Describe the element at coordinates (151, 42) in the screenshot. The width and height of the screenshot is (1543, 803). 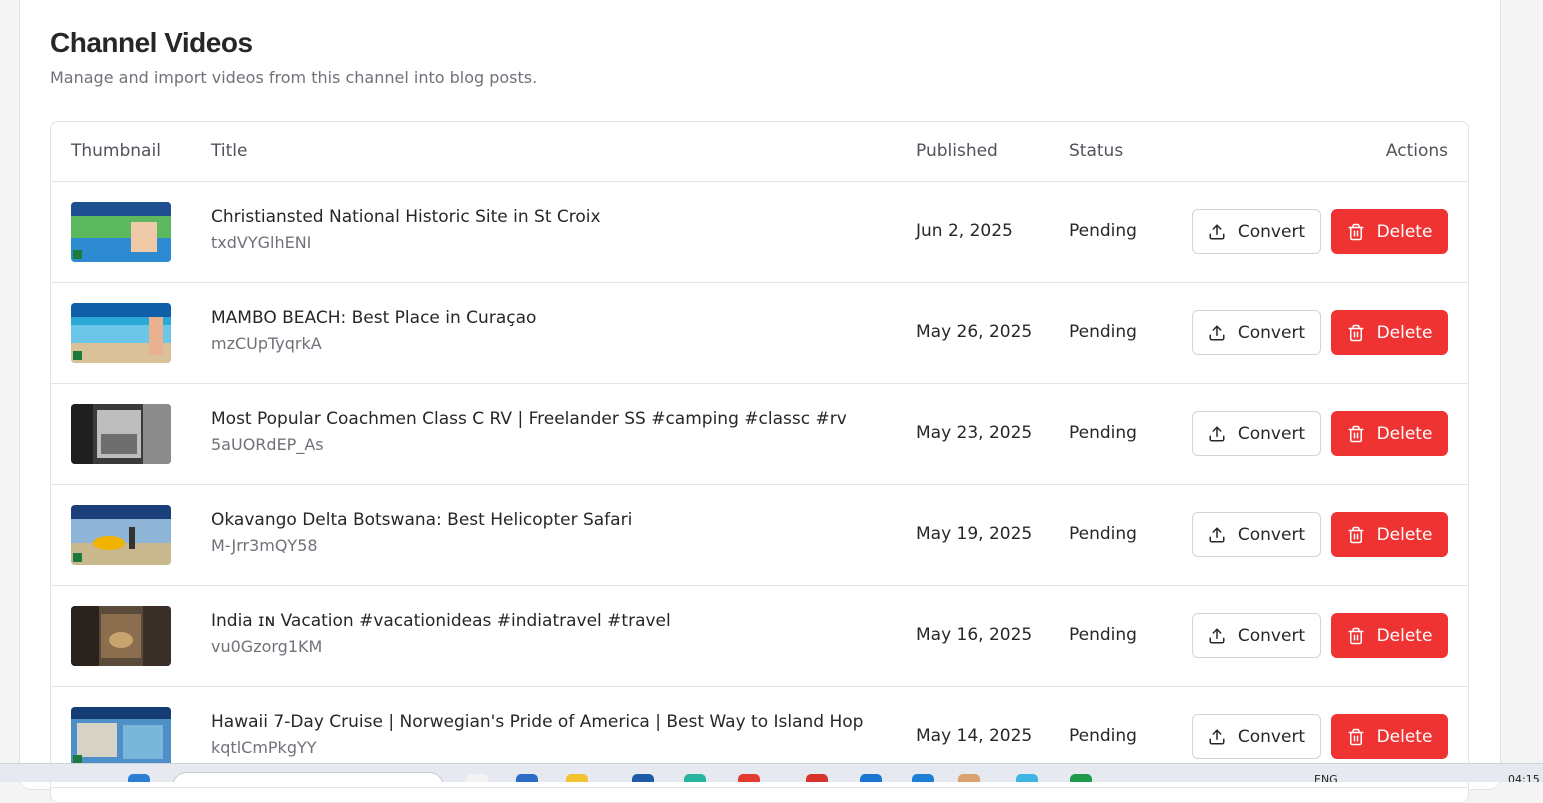
I see `page-title: Channel Videos` at that location.